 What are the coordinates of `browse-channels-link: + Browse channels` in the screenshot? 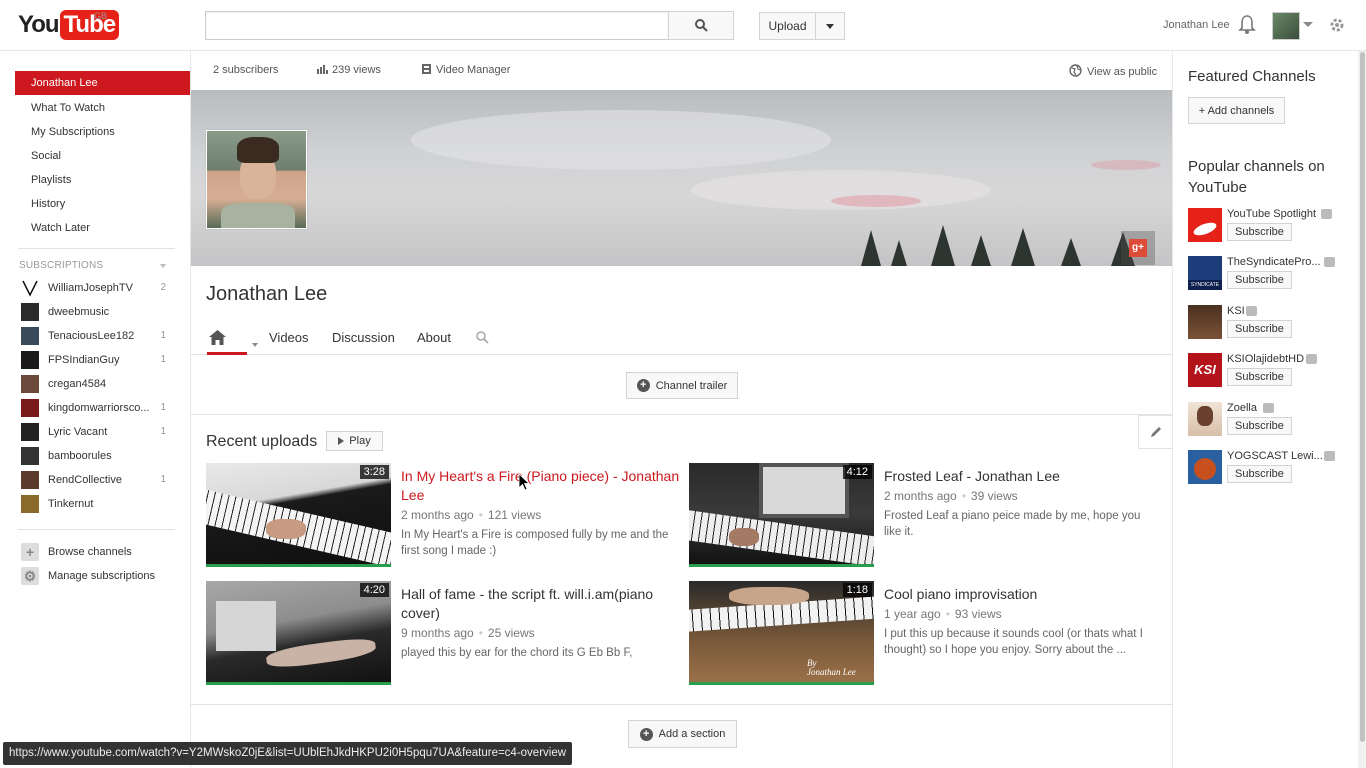 It's located at (101, 552).